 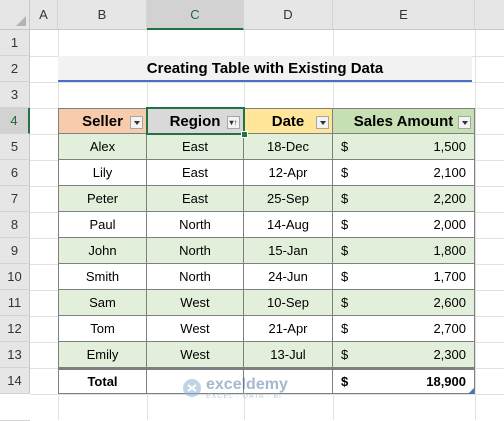 What do you see at coordinates (489, 15) in the screenshot?
I see `column-header-f` at bounding box center [489, 15].